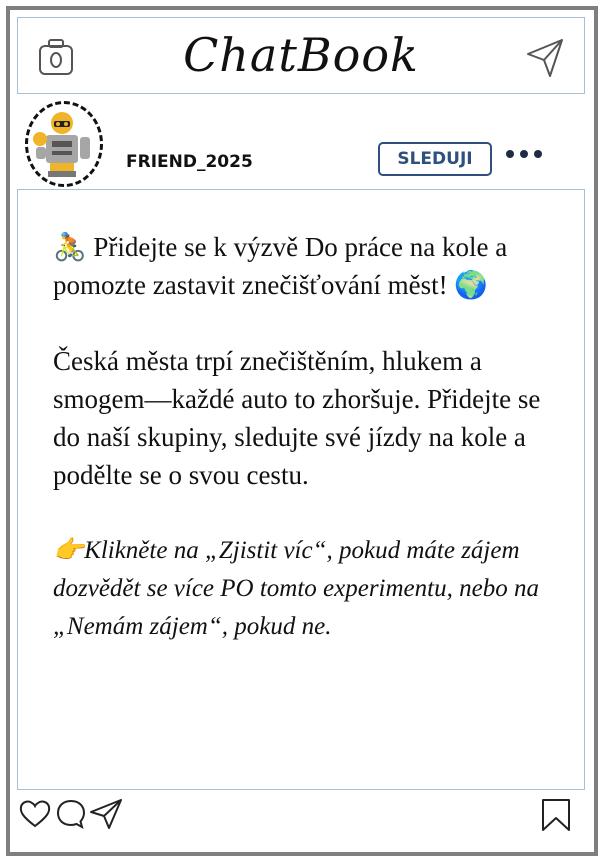 This screenshot has height=864, width=606. I want to click on robot-icon, so click(61, 144).